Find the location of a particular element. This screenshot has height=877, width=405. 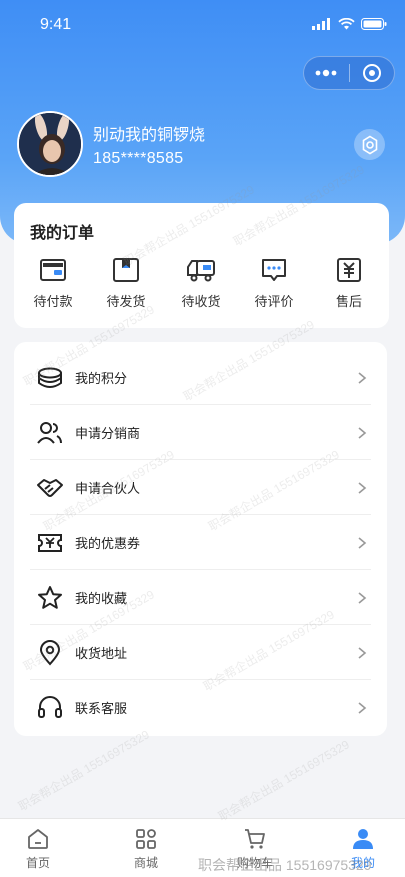

menu-item-label: 我的积分 is located at coordinates (101, 378).